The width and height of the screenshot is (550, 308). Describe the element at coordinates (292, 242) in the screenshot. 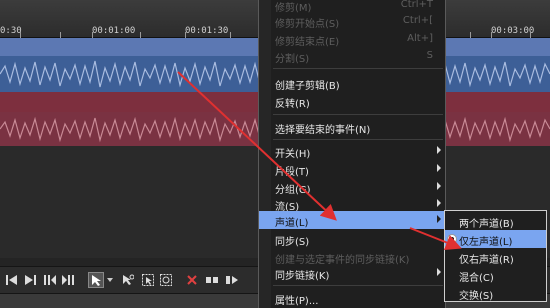

I see `menu-item-label: 同步(S)` at that location.